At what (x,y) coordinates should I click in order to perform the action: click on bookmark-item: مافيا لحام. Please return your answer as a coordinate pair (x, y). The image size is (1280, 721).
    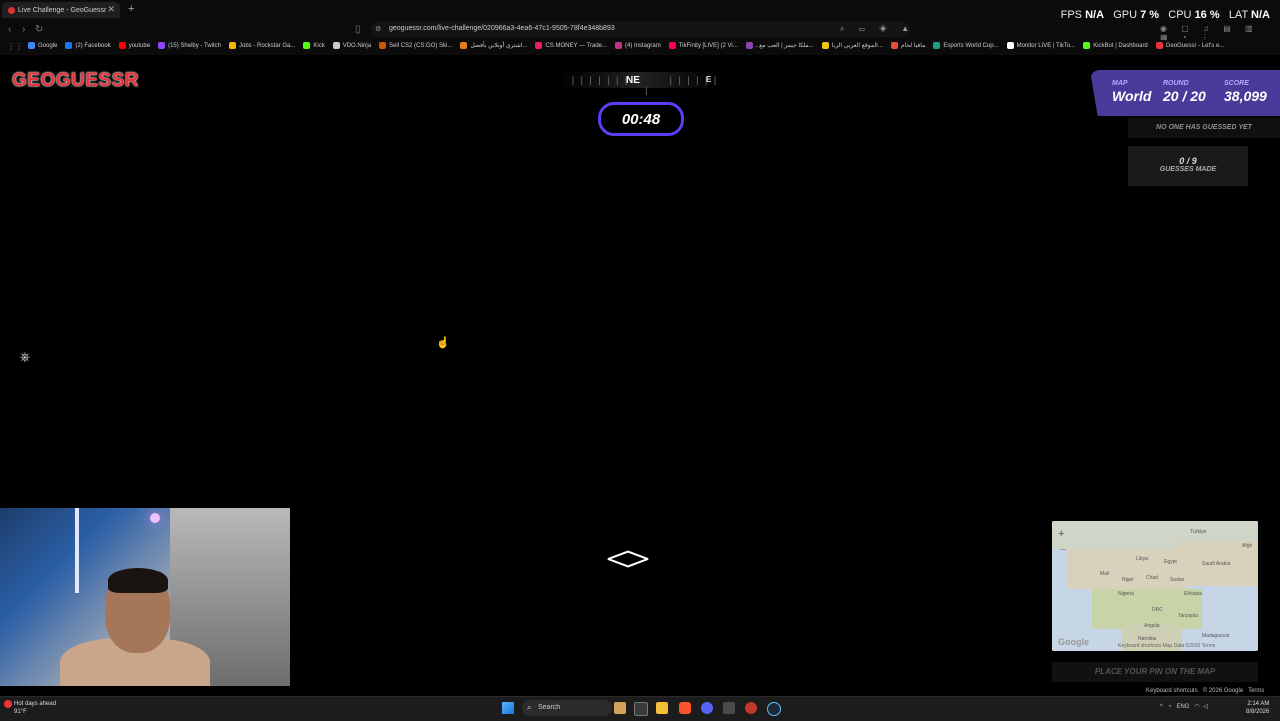
    Looking at the image, I should click on (908, 45).